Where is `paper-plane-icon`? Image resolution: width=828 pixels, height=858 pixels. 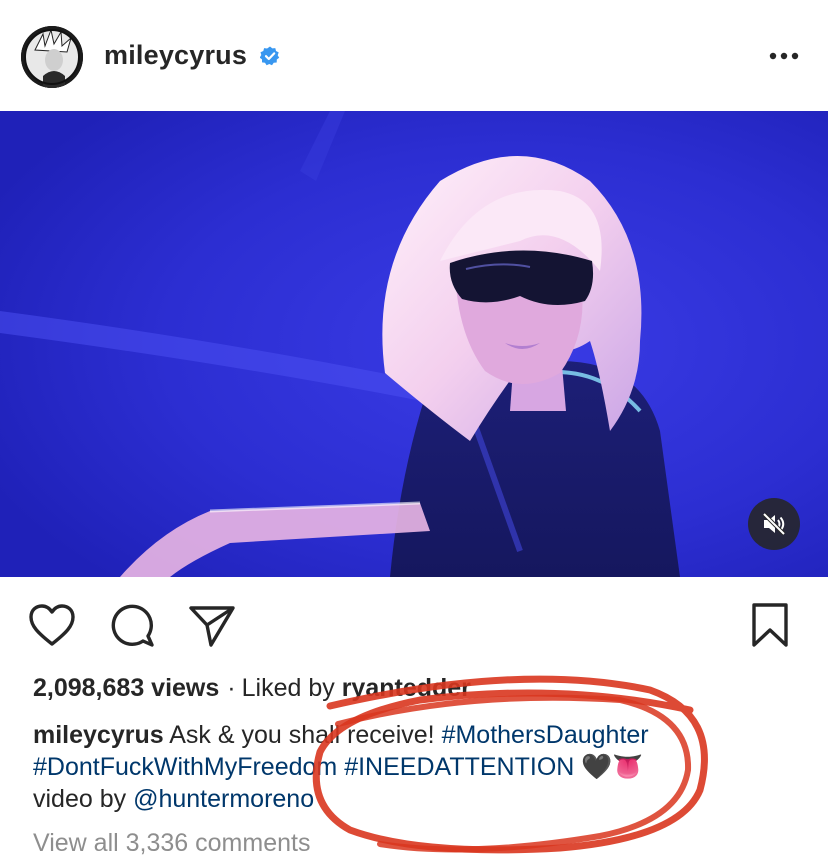 paper-plane-icon is located at coordinates (212, 626).